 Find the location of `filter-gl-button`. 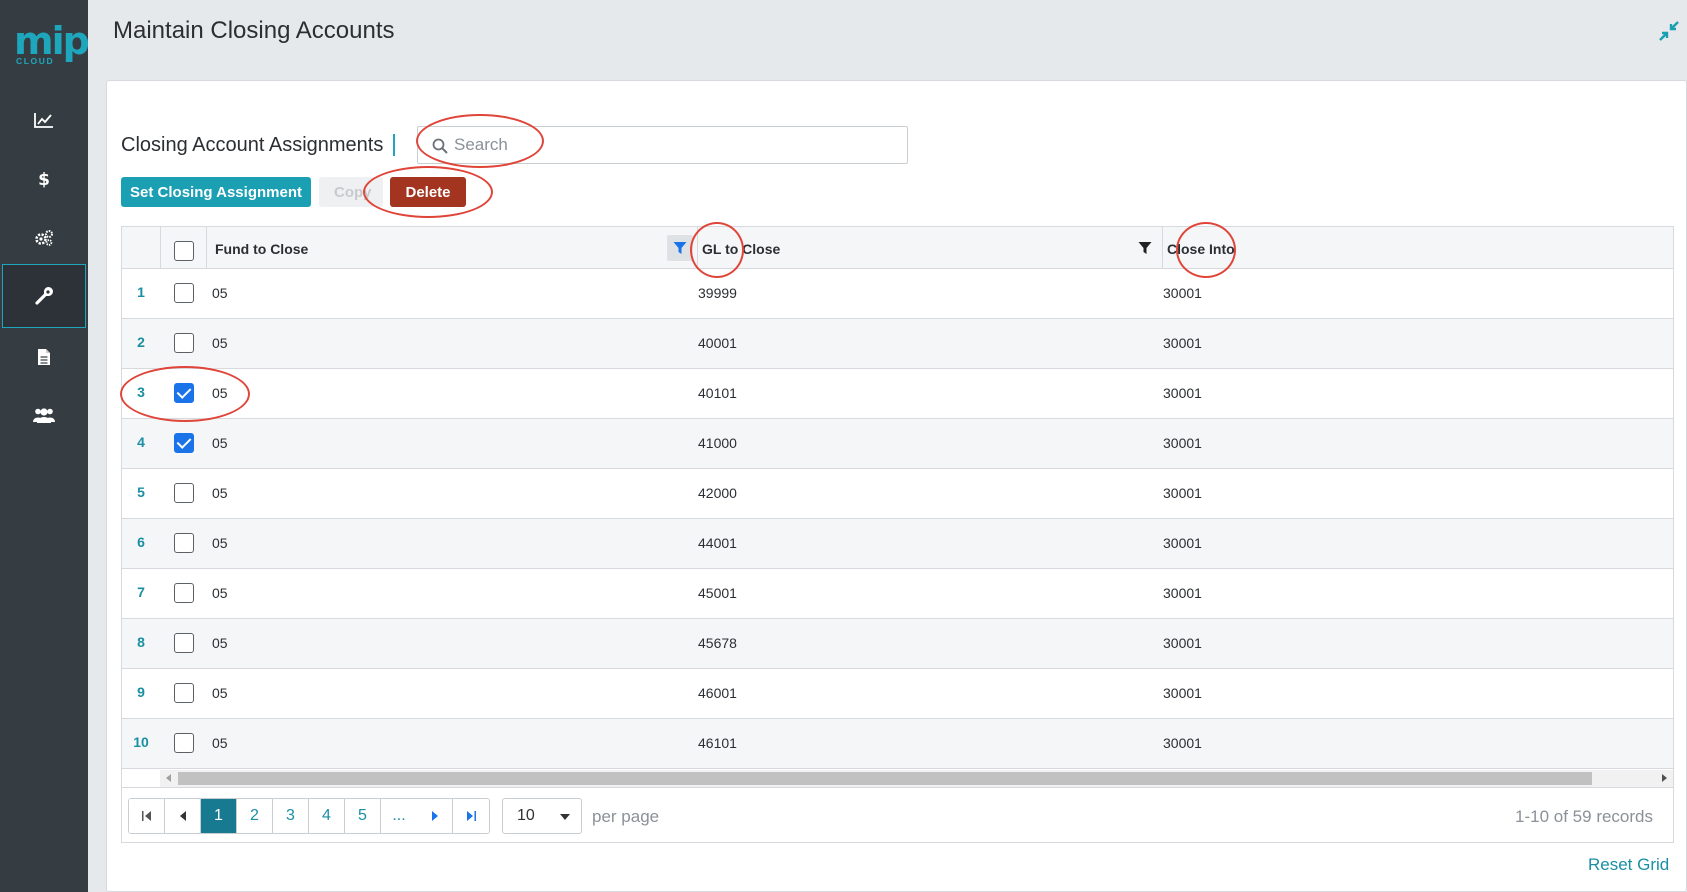

filter-gl-button is located at coordinates (1145, 248).